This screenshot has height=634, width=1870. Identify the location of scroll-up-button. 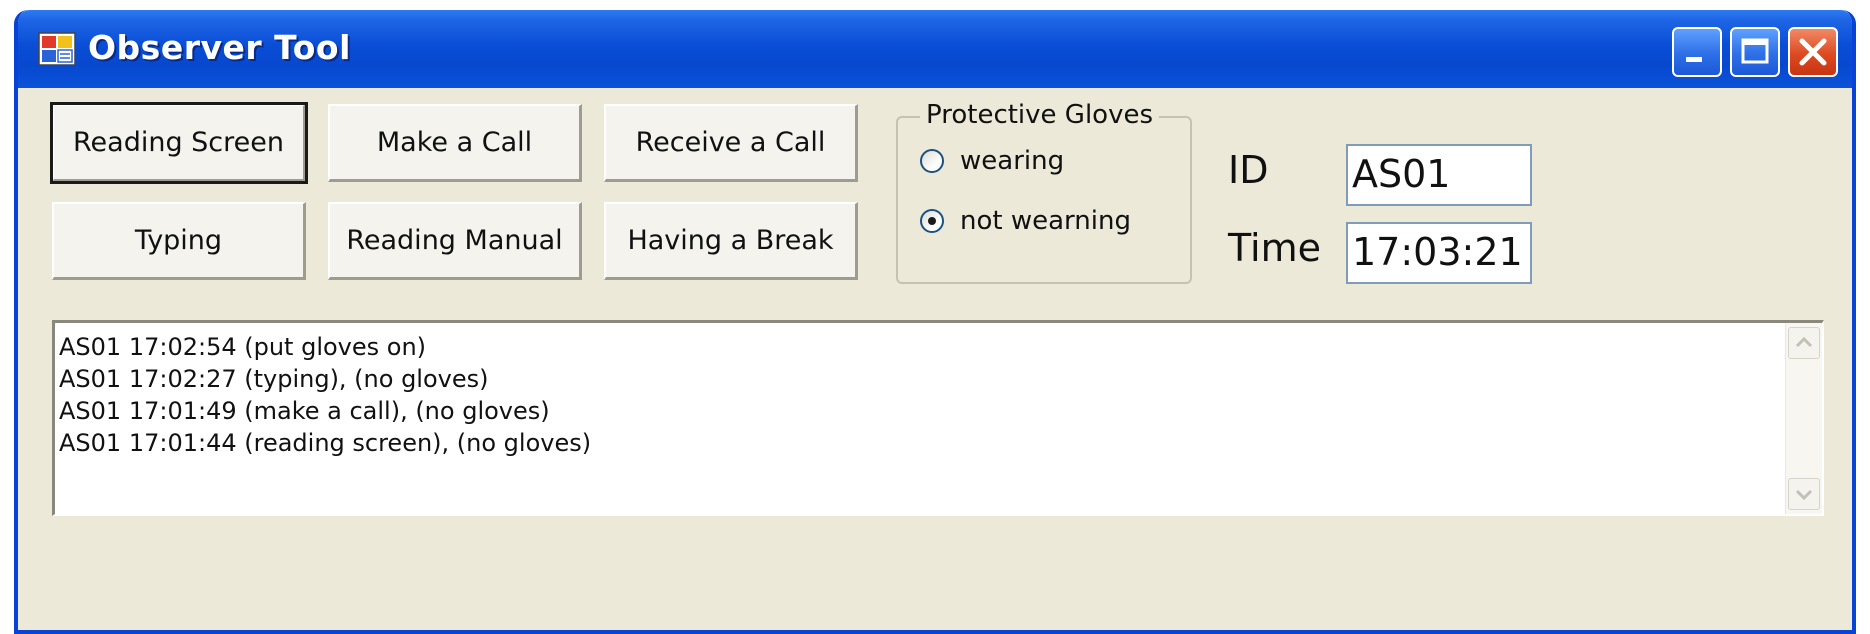
(1804, 343).